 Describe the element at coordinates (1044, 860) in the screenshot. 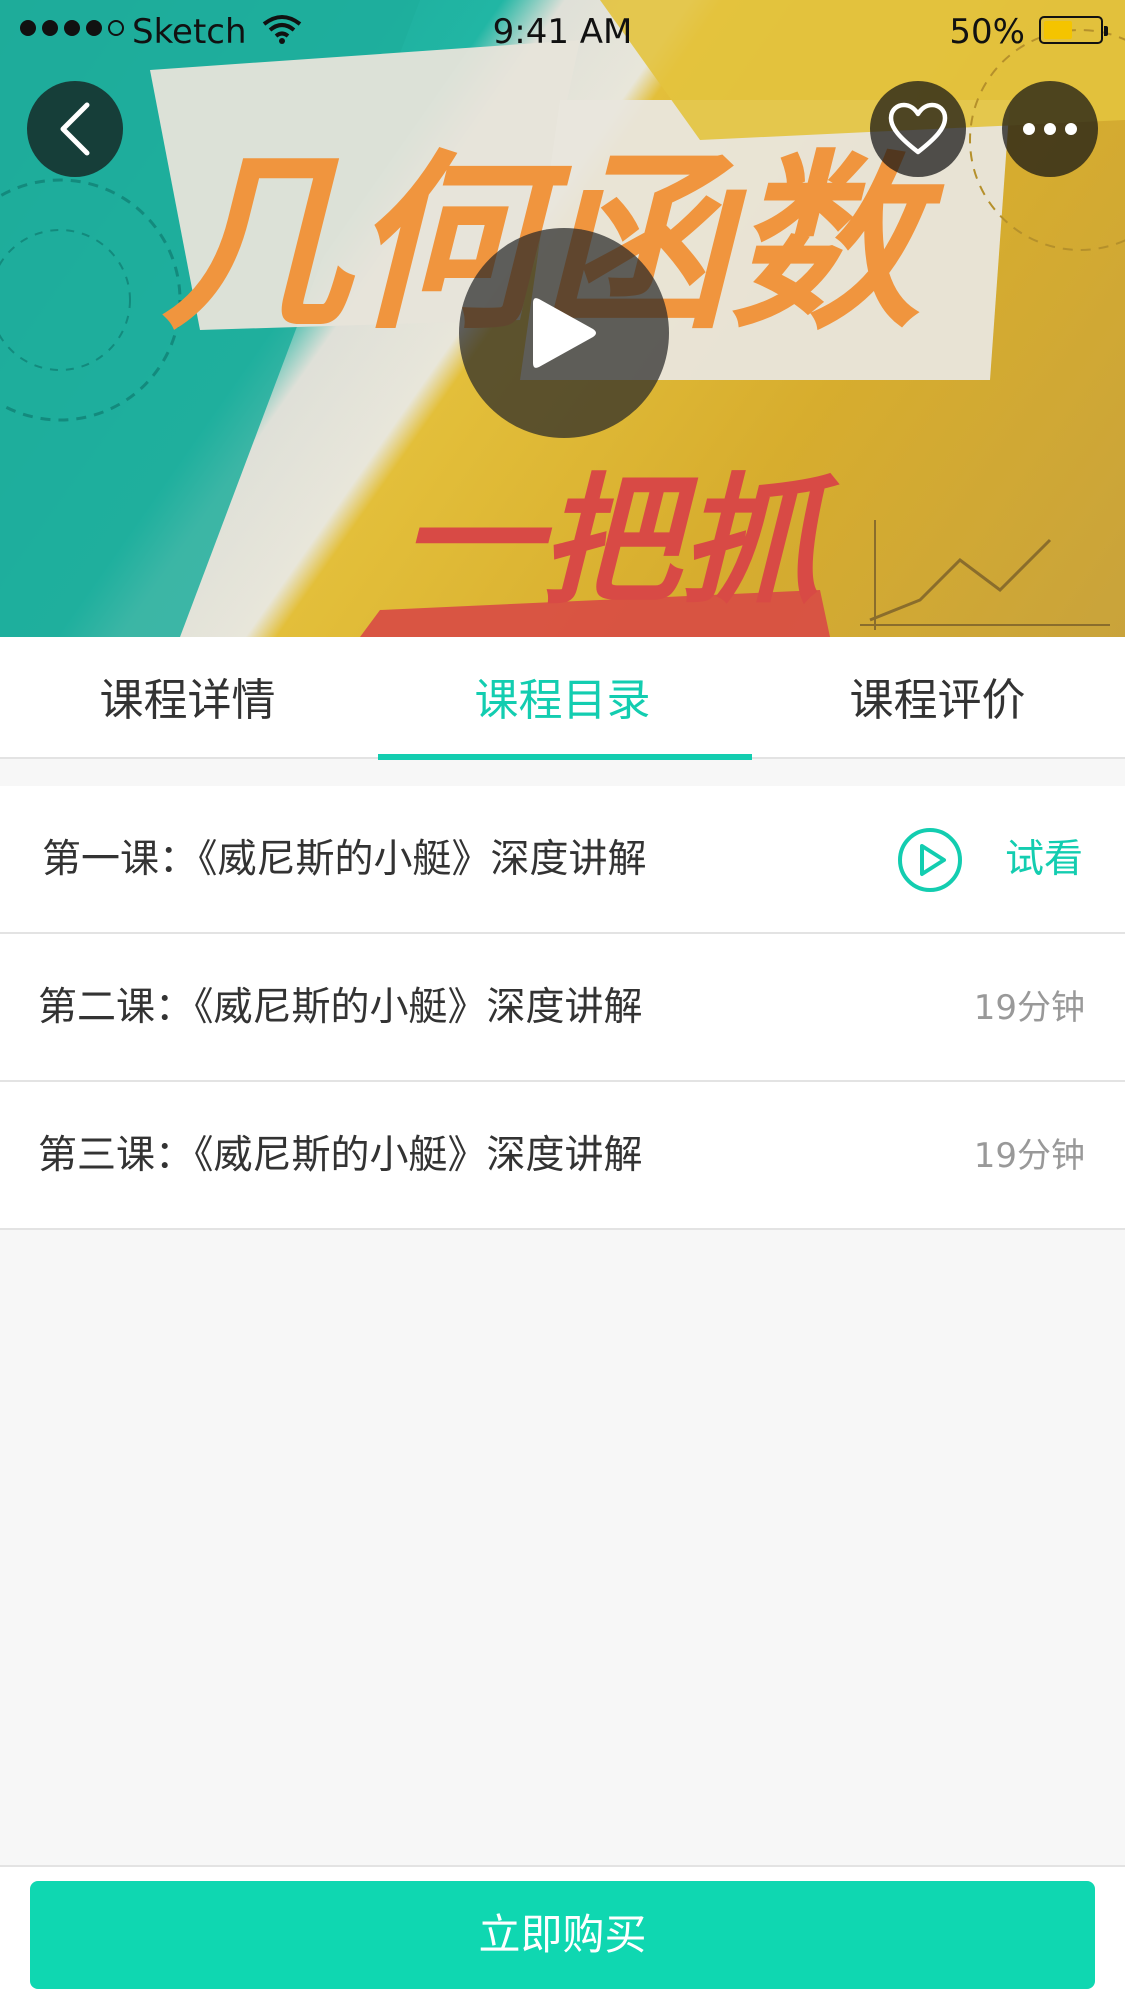

I see `trial-watch-link: 试看` at that location.